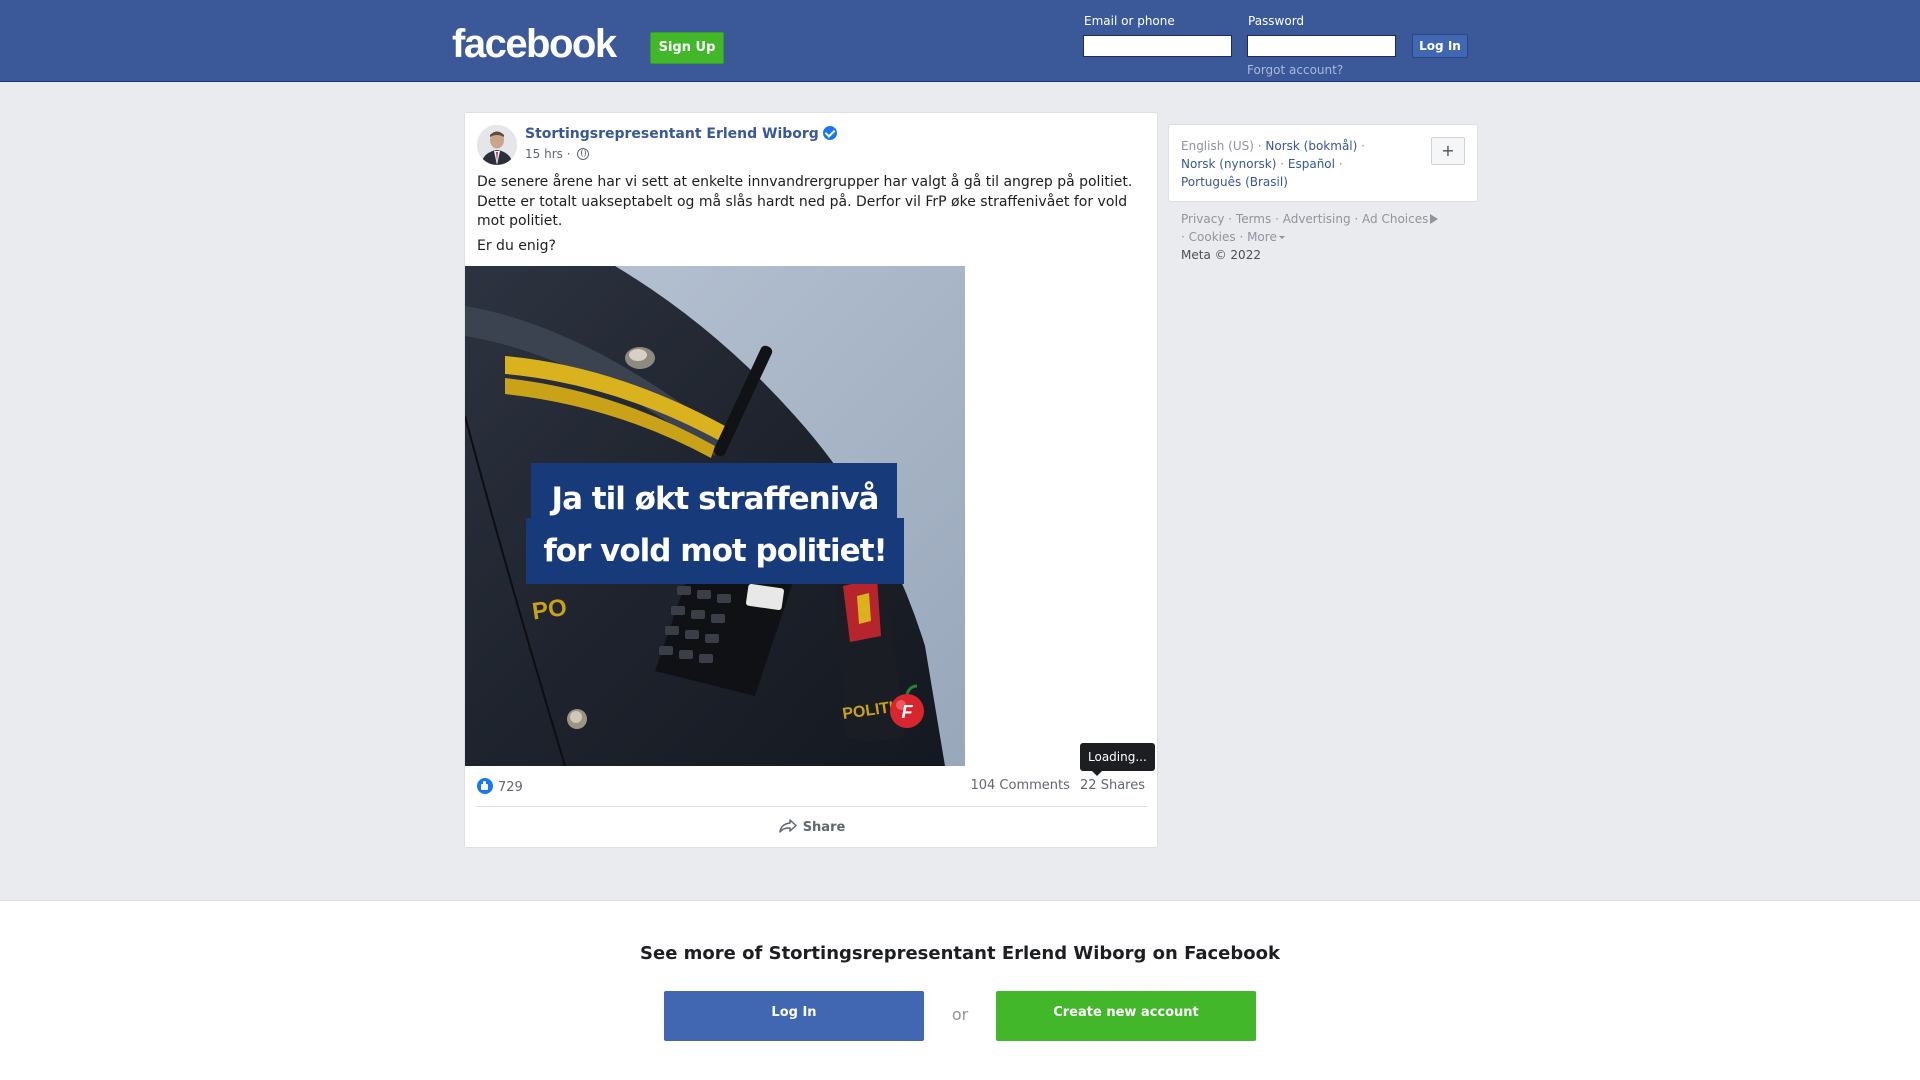 The width and height of the screenshot is (1920, 1080). What do you see at coordinates (583, 154) in the screenshot?
I see `globe-icon` at bounding box center [583, 154].